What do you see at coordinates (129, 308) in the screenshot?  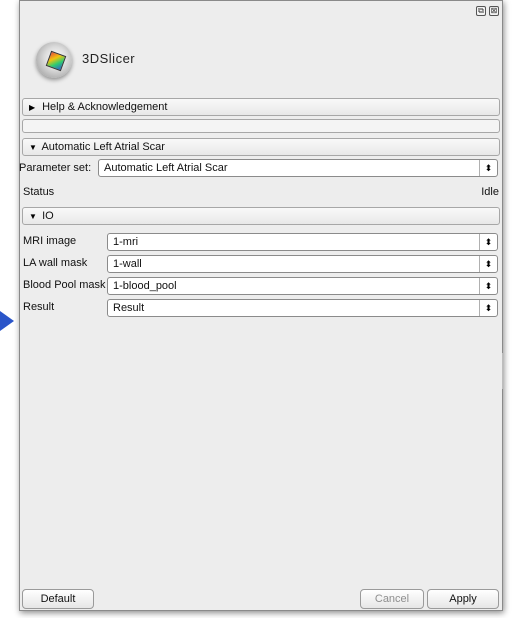 I see `result-value: Result` at bounding box center [129, 308].